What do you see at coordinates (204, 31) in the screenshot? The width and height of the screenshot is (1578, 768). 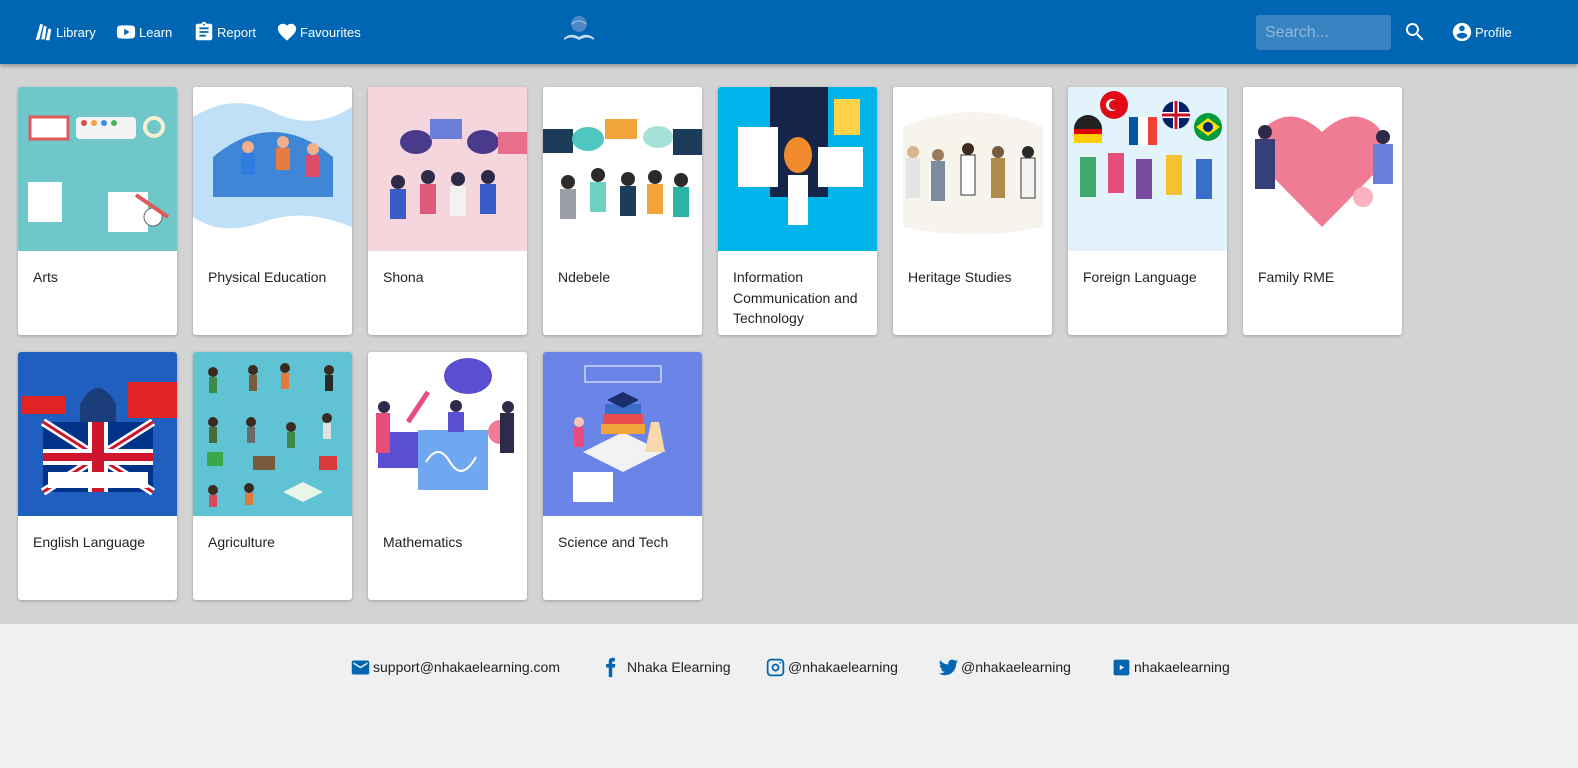 I see `clipboard-icon` at bounding box center [204, 31].